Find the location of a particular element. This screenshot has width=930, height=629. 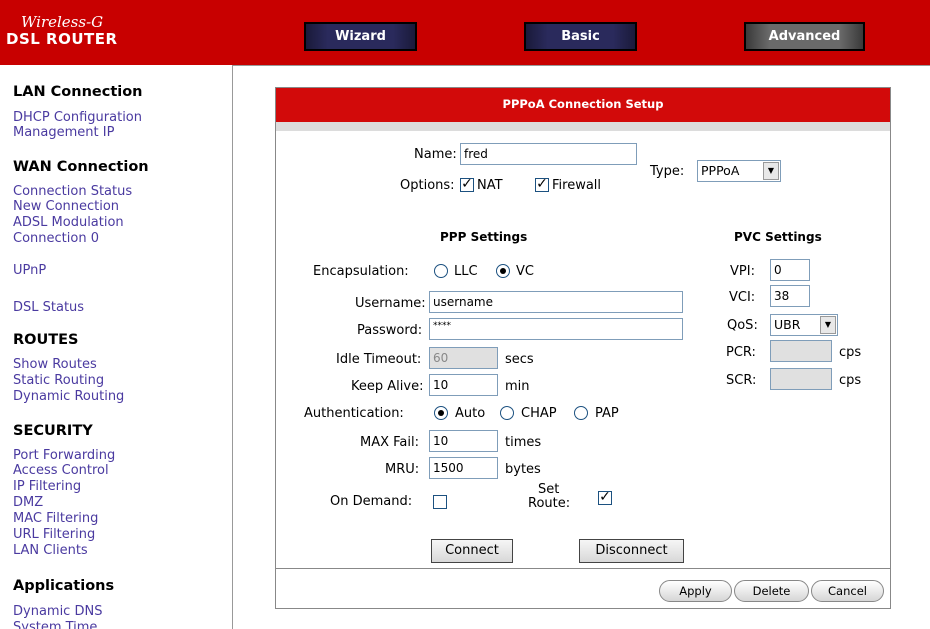

idle-timeout-label: Idle Timeout: is located at coordinates (379, 359).